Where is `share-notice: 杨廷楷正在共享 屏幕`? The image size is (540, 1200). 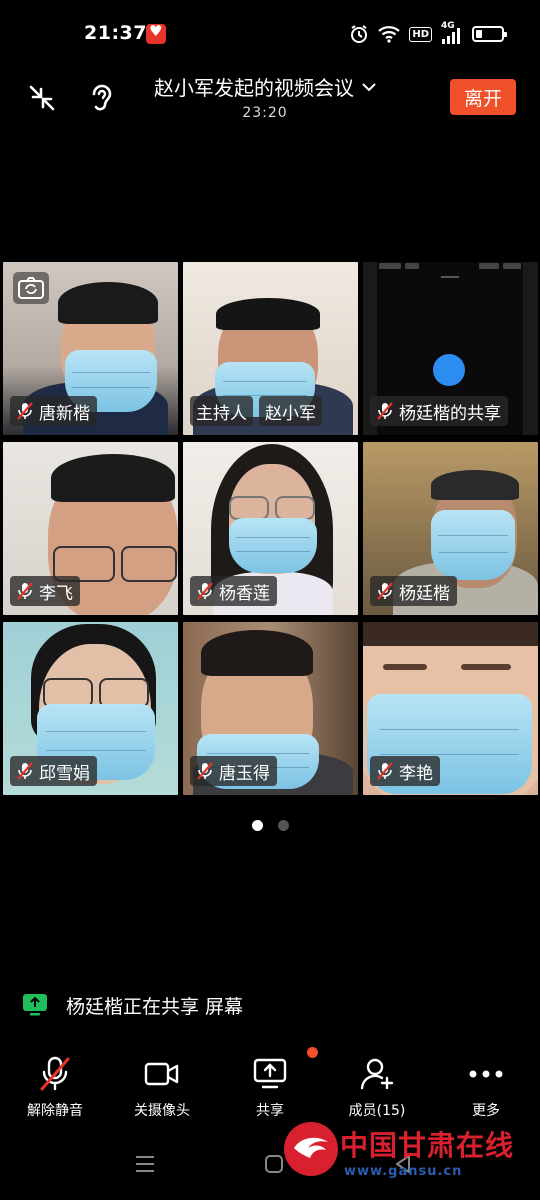
share-notice: 杨廷楷正在共享 屏幕 is located at coordinates (132, 1005).